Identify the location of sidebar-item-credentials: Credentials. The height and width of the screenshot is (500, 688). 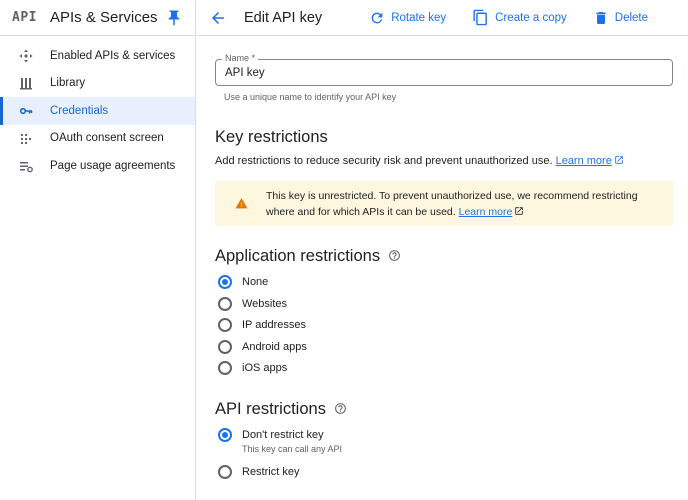
(97, 111).